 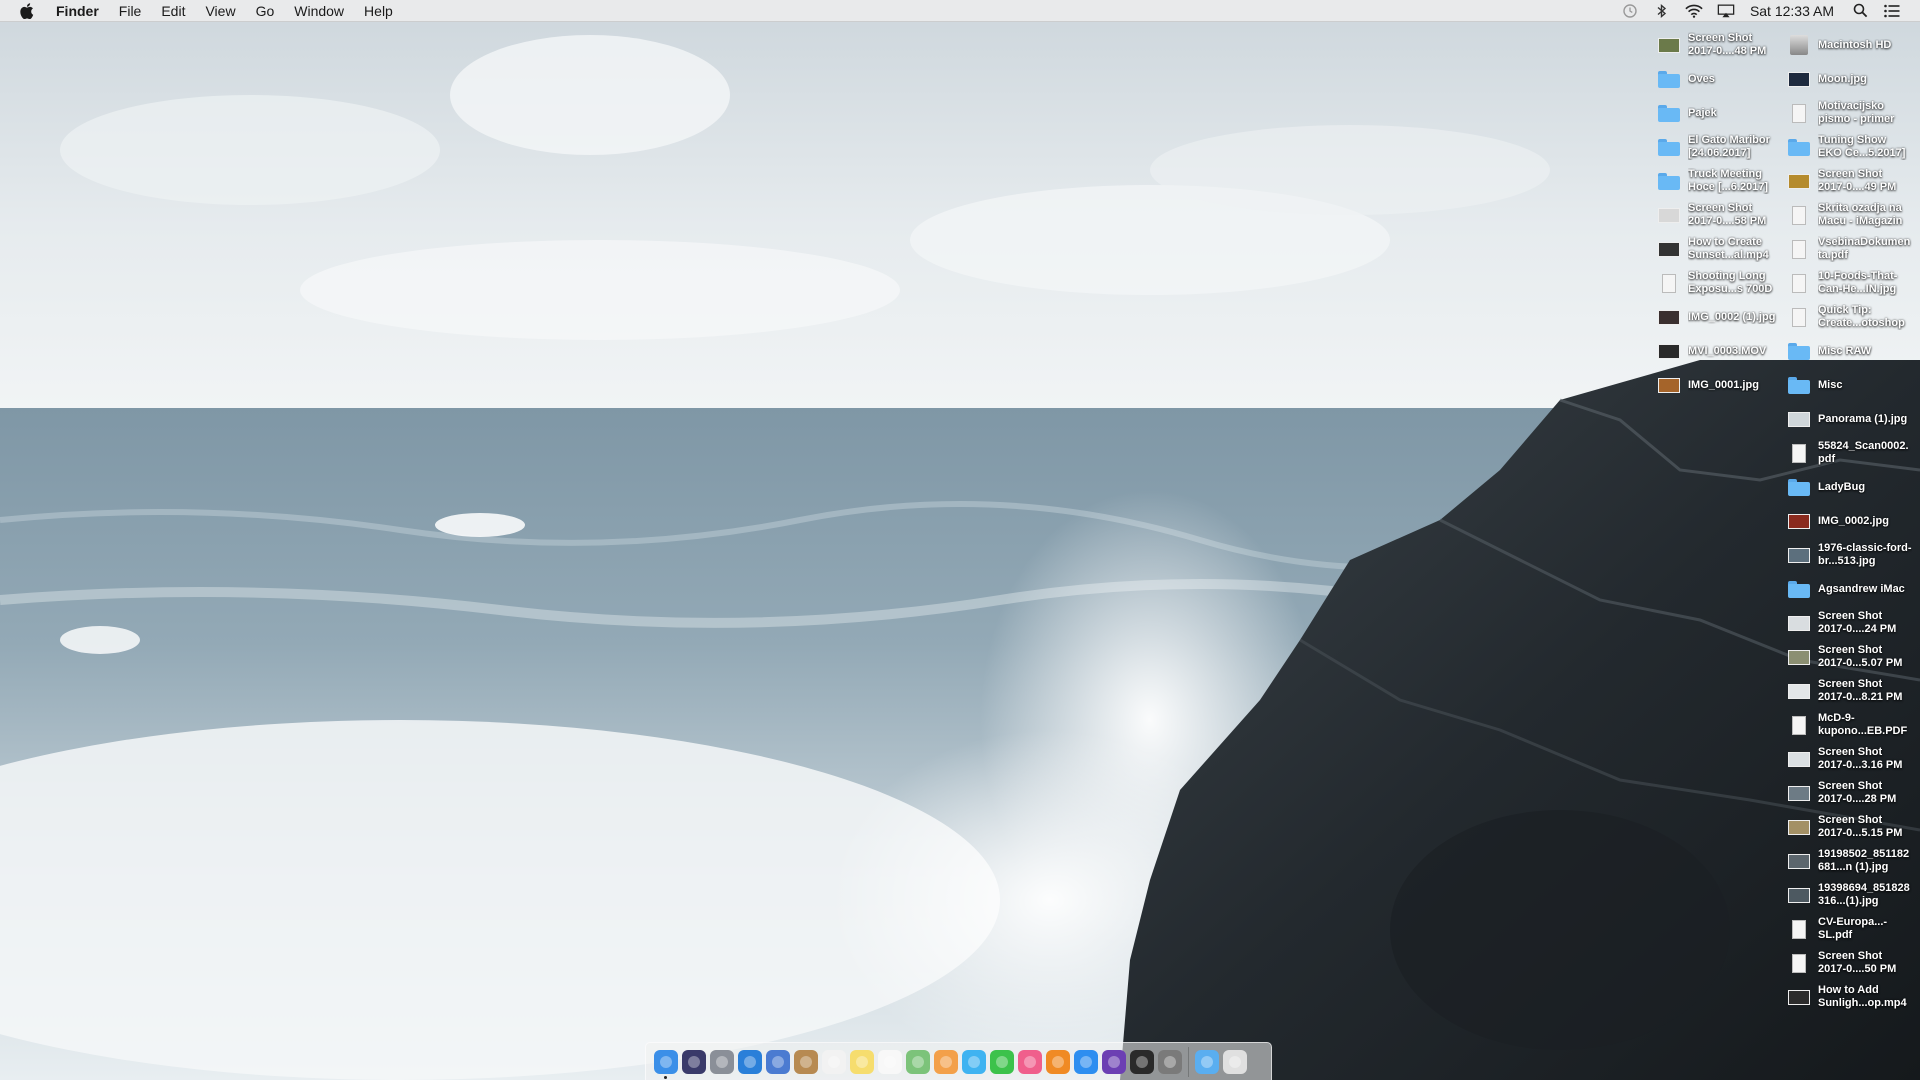 What do you see at coordinates (130, 11) in the screenshot?
I see `menu-file: File` at bounding box center [130, 11].